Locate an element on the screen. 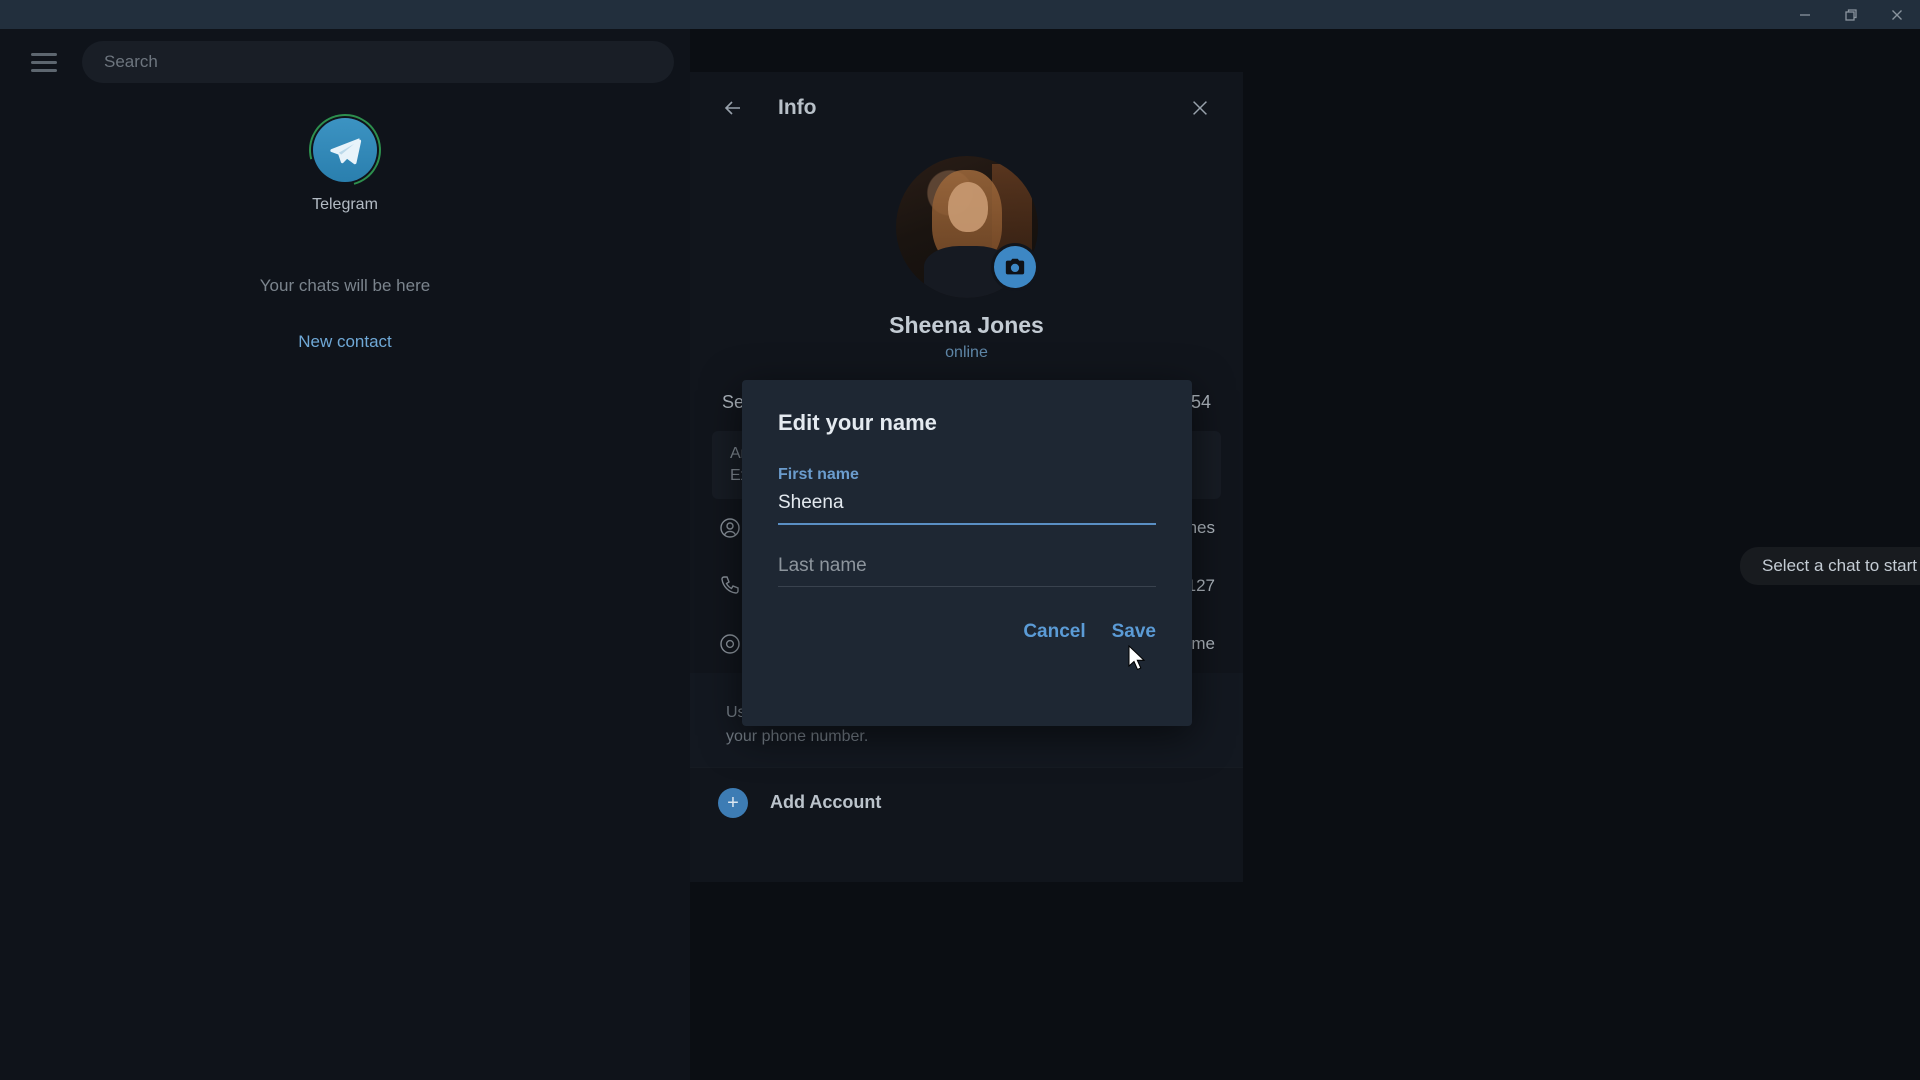 This screenshot has height=1080, width=1920. hamburger-menu-icon is located at coordinates (44, 62).